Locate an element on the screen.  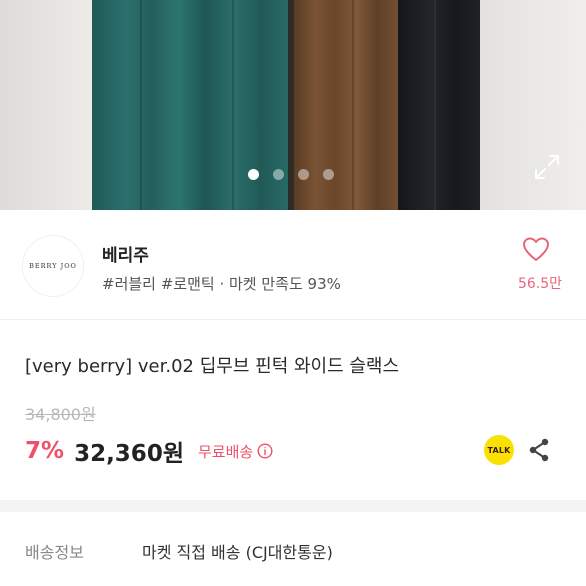
kakao-talk-button: TALK is located at coordinates (499, 450).